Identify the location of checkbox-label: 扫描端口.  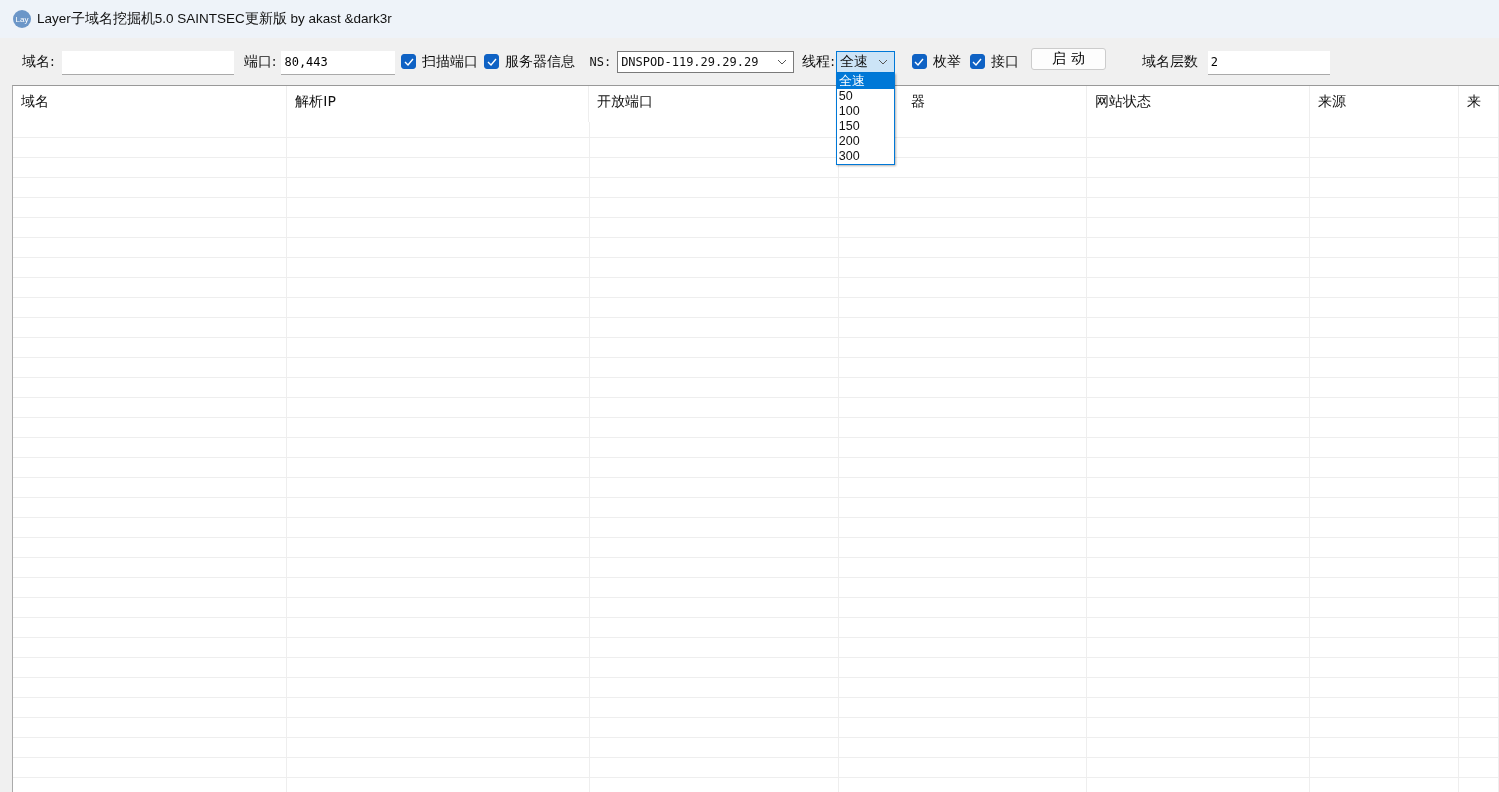
(450, 61).